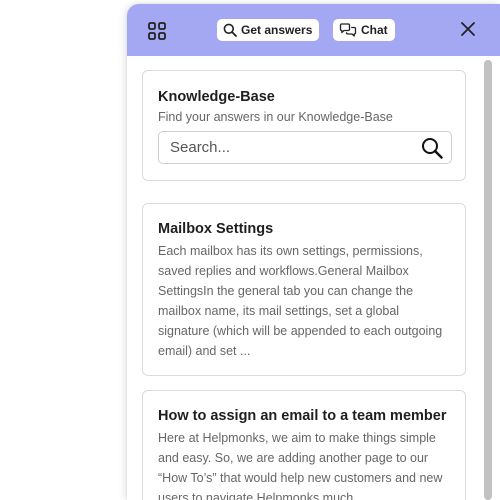 The image size is (500, 500). I want to click on scrollbar, so click(488, 280).